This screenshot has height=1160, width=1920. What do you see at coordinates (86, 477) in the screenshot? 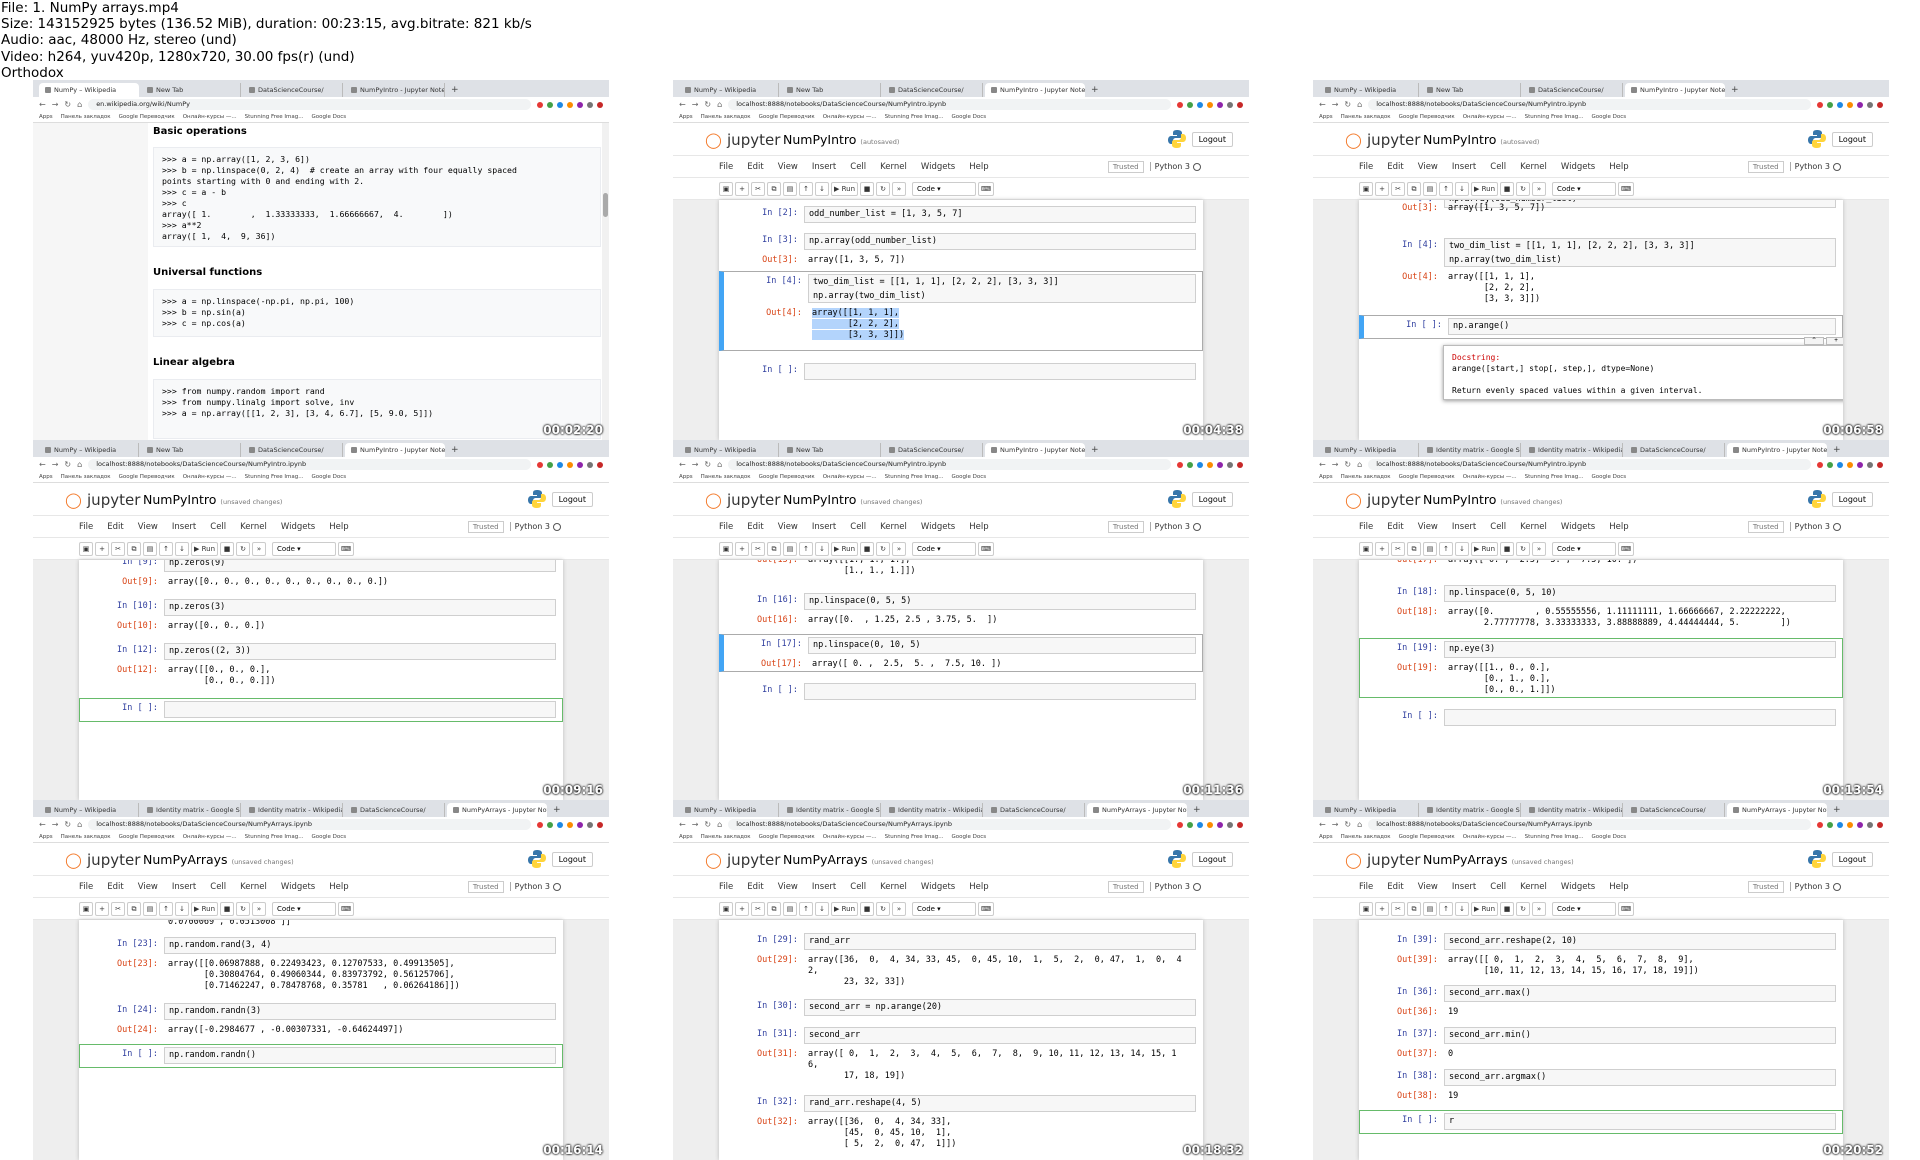
I see `bookmark-item: Панель закладок` at bounding box center [86, 477].